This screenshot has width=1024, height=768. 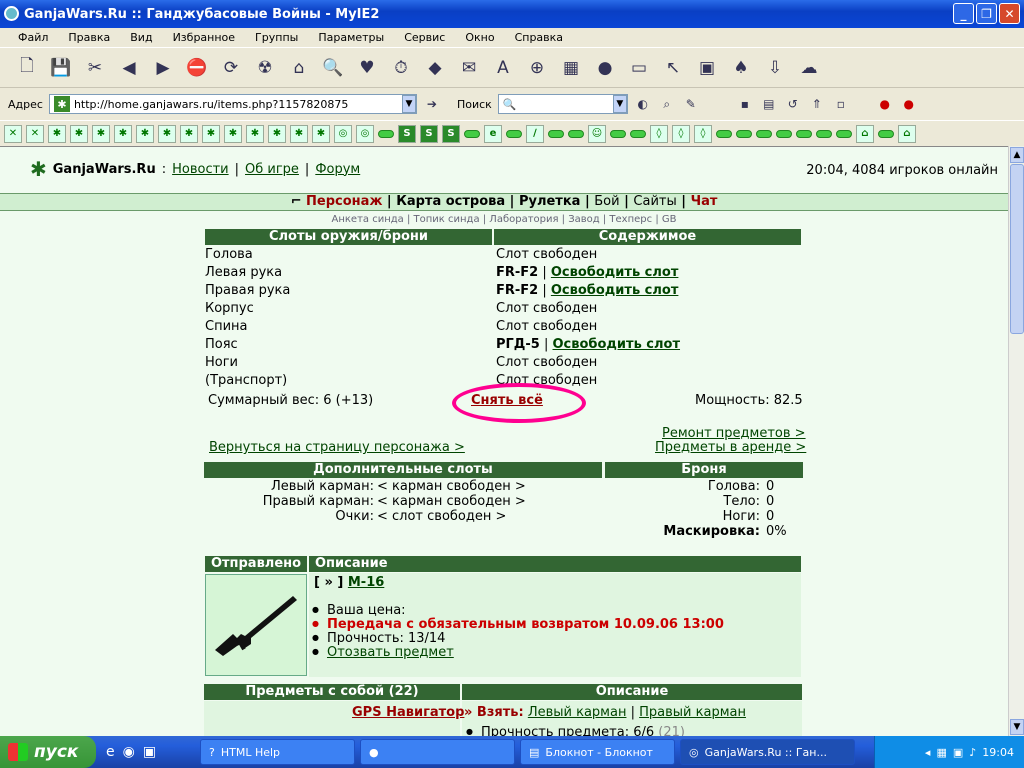 What do you see at coordinates (1017, 155) in the screenshot?
I see `scroll-up-icon: ▲` at bounding box center [1017, 155].